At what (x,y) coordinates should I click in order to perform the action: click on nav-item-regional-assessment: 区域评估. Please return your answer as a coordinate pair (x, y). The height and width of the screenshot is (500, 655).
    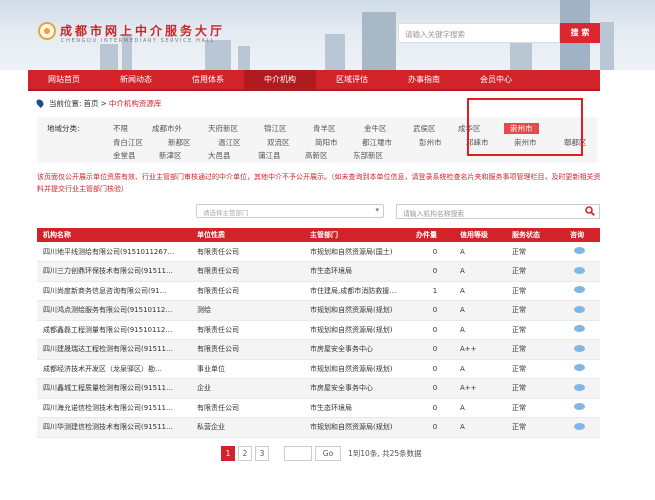
    Looking at the image, I should click on (352, 79).